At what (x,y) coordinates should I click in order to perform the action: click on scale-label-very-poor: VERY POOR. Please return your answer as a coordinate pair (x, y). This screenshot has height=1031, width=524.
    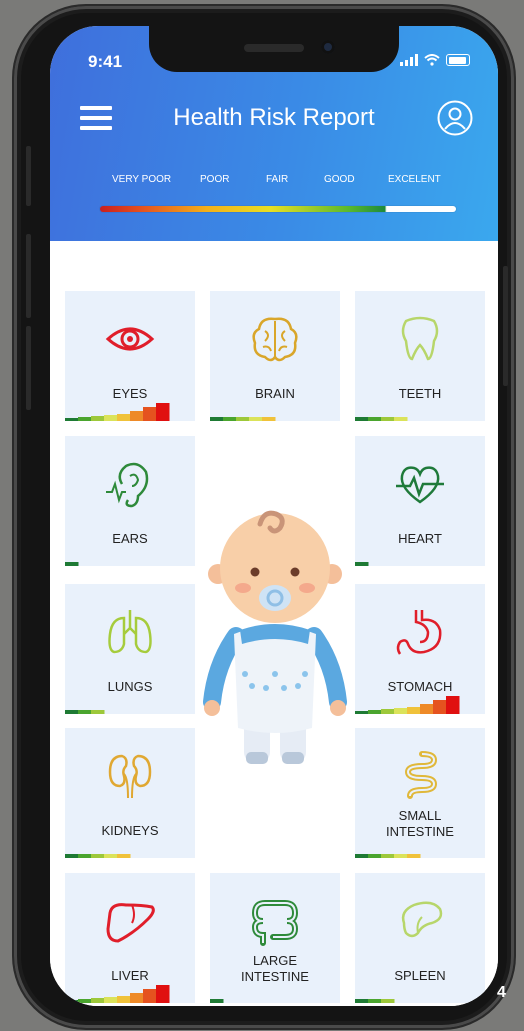
    Looking at the image, I should click on (142, 179).